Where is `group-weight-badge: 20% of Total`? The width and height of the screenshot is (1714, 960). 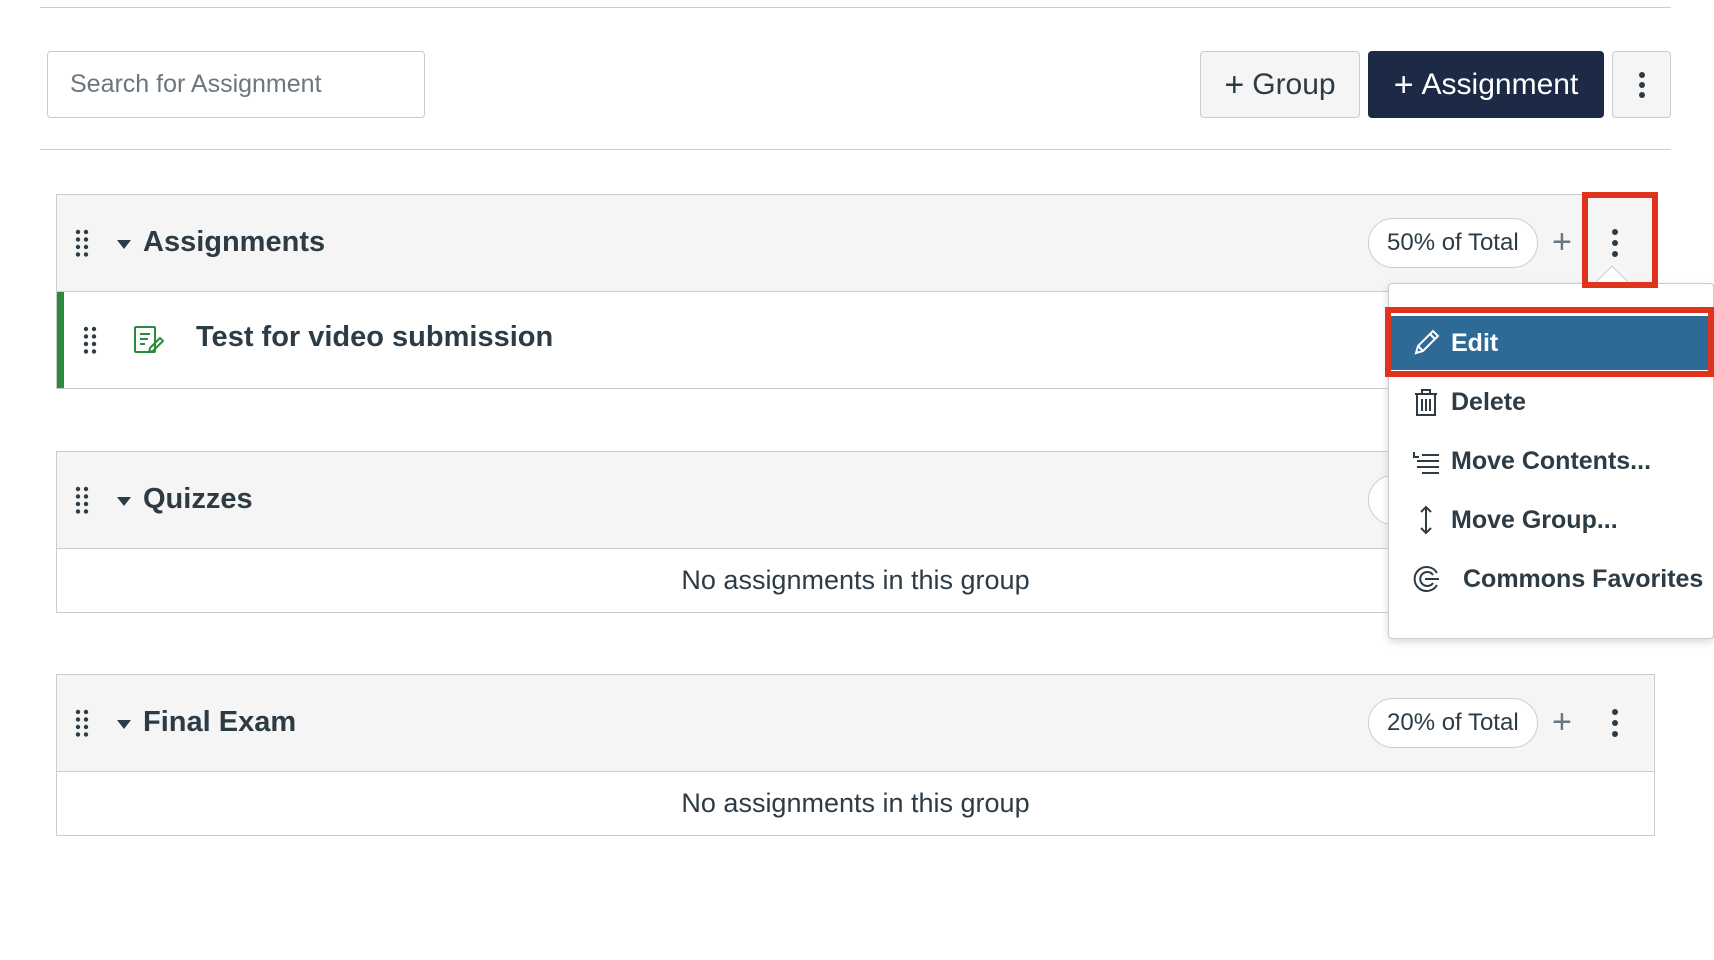 group-weight-badge: 20% of Total is located at coordinates (1453, 723).